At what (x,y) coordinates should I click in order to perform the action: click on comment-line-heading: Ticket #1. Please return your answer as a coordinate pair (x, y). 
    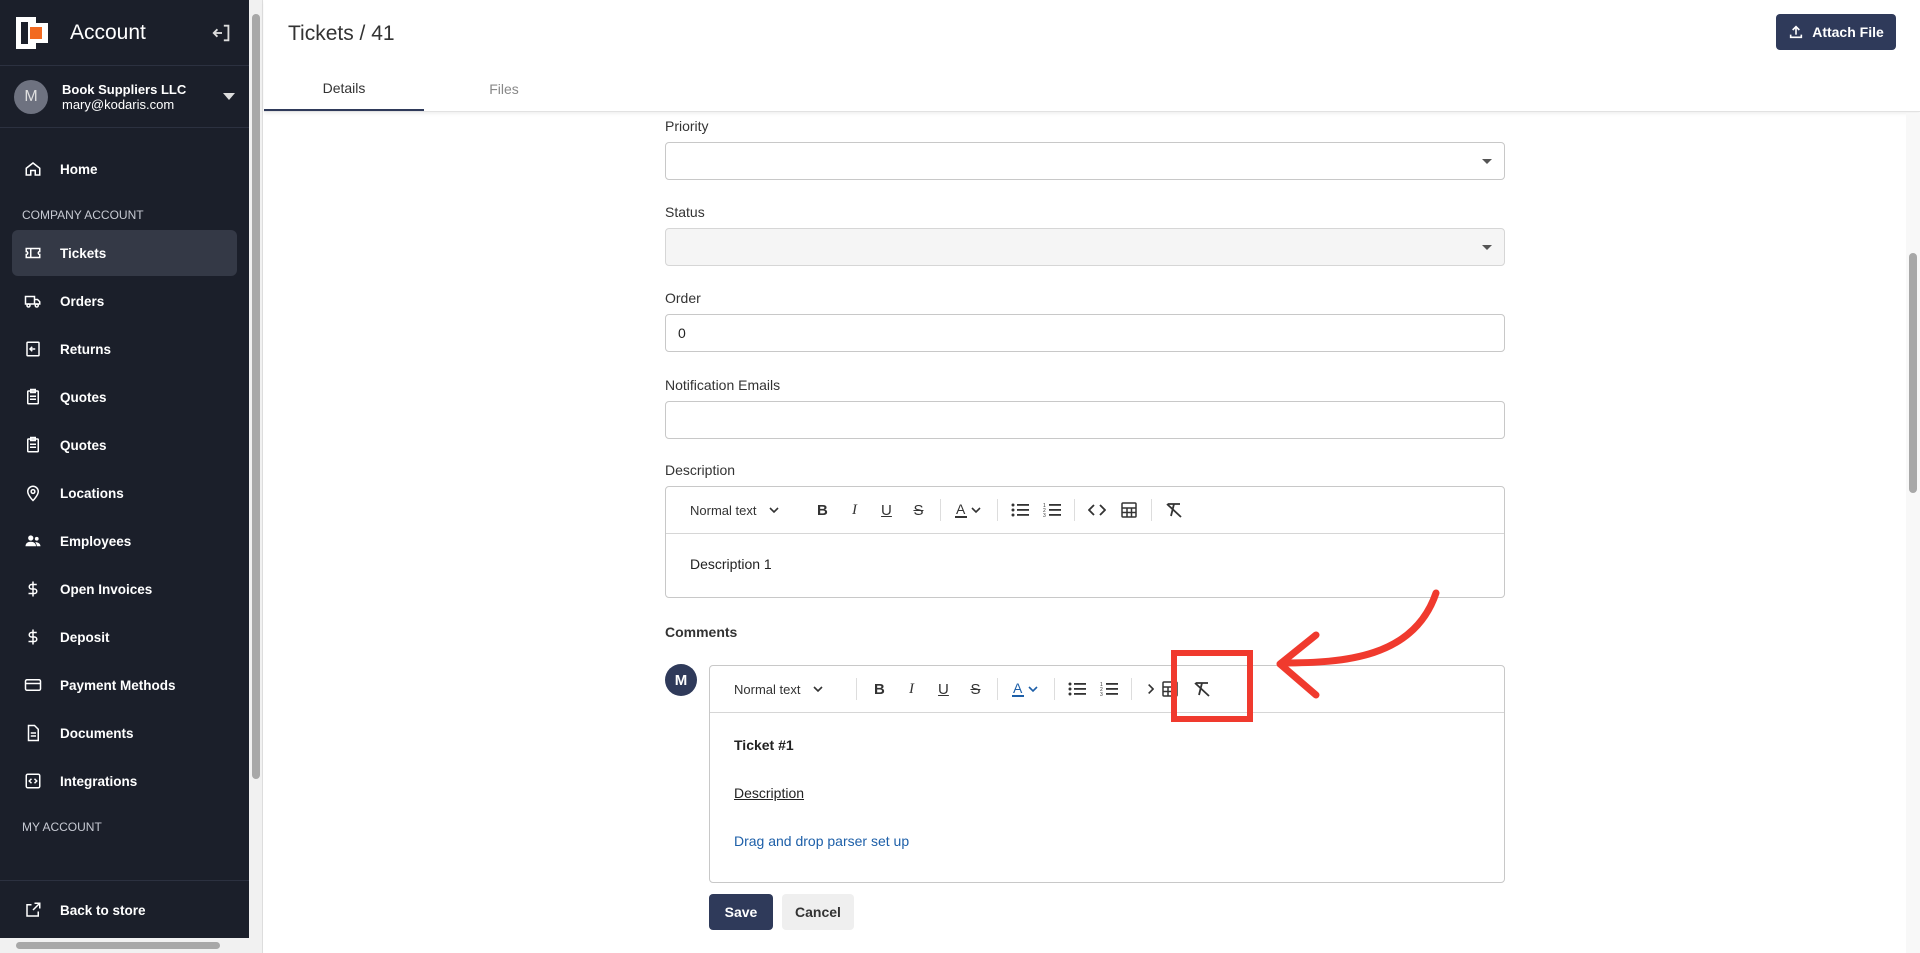
    Looking at the image, I should click on (764, 745).